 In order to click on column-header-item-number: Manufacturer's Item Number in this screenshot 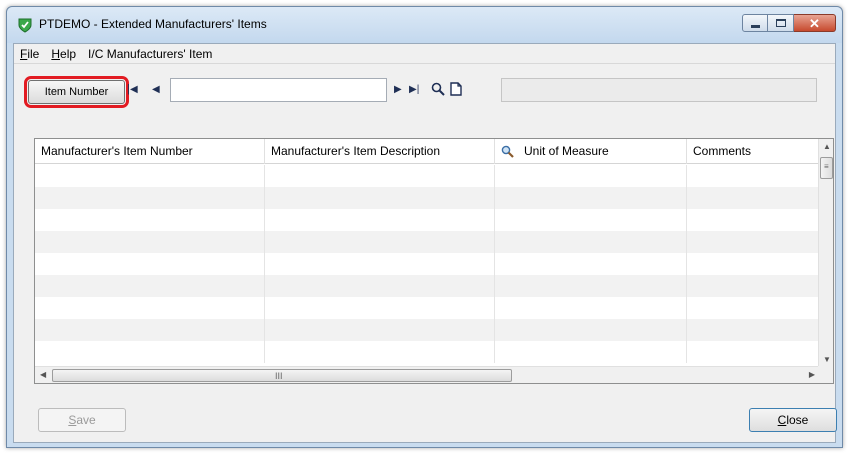, I will do `click(150, 151)`.